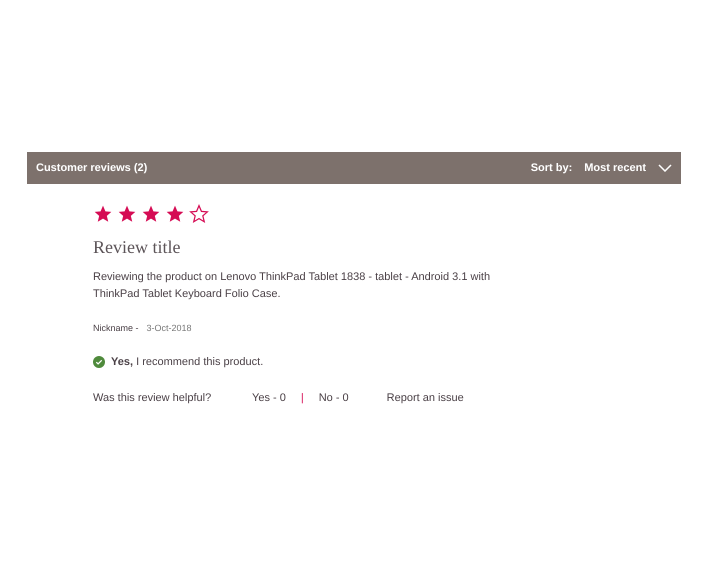  What do you see at coordinates (333, 398) in the screenshot?
I see `helpful-no-link: No - 0` at bounding box center [333, 398].